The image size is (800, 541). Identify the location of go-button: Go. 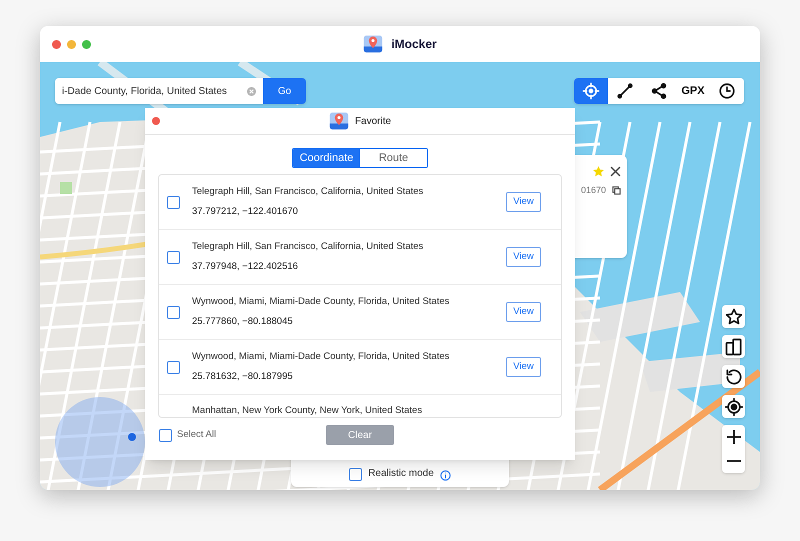
(284, 91).